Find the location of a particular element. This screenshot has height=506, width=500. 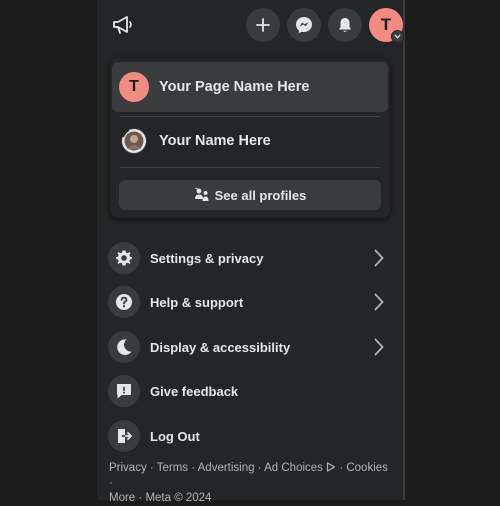

top-bar: T is located at coordinates (250, 26).